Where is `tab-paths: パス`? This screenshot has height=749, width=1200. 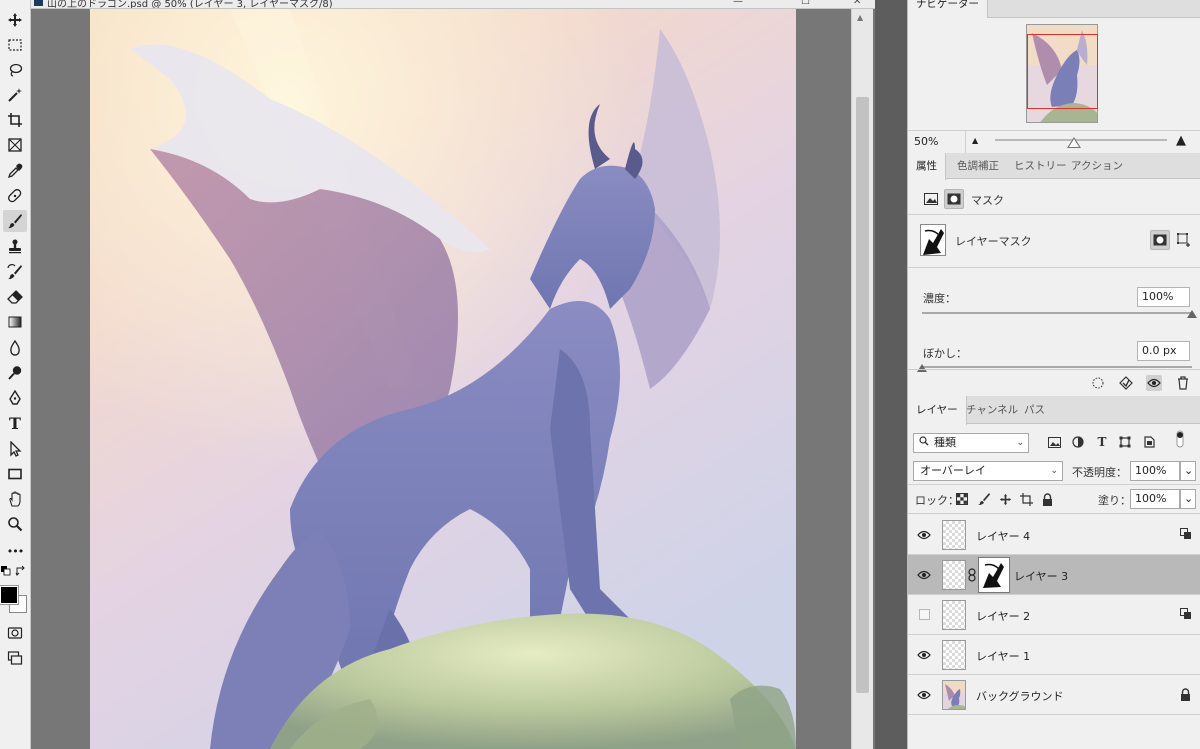
tab-paths: パス is located at coordinates (1034, 409).